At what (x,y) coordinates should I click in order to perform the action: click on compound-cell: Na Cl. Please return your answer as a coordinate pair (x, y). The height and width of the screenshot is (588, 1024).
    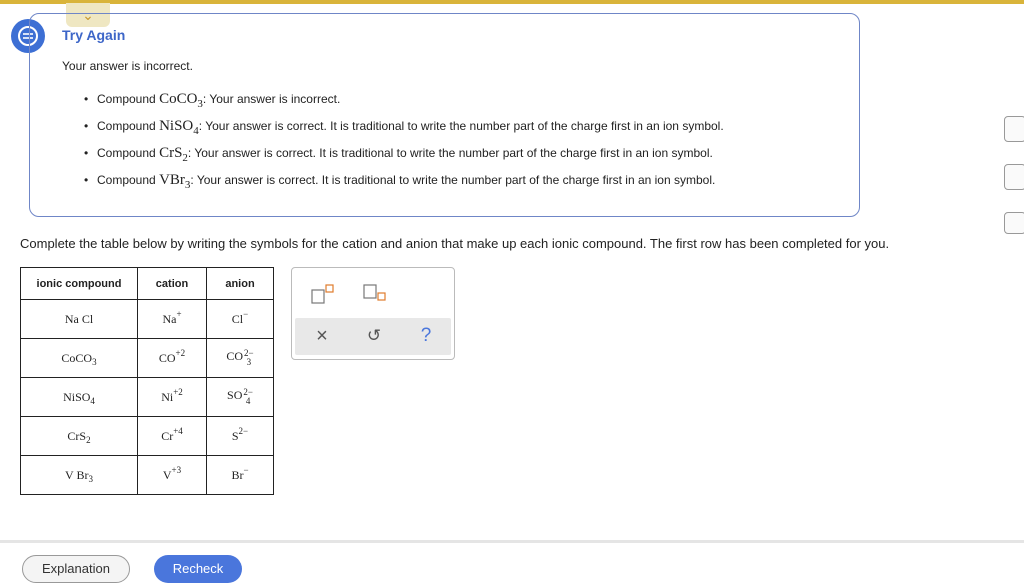
    Looking at the image, I should click on (79, 319).